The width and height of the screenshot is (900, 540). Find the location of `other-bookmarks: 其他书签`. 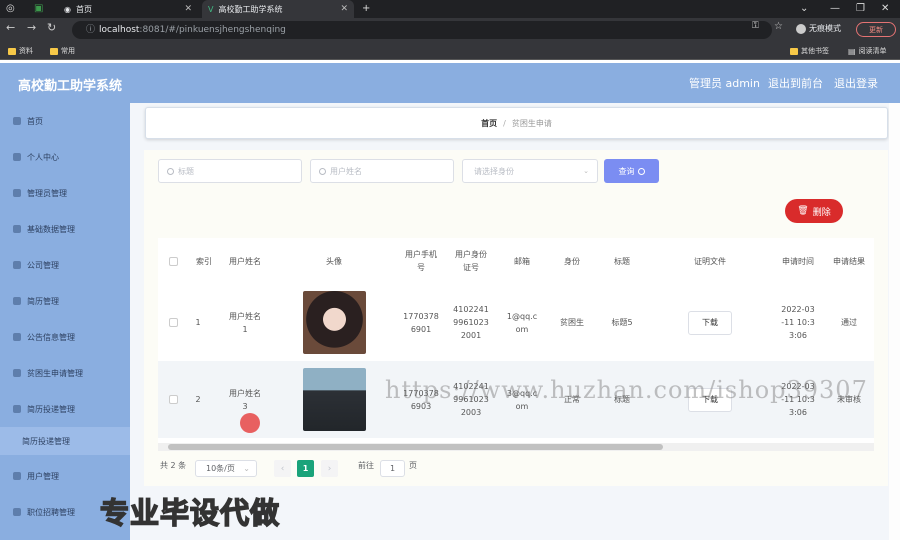

other-bookmarks: 其他书签 is located at coordinates (809, 51).